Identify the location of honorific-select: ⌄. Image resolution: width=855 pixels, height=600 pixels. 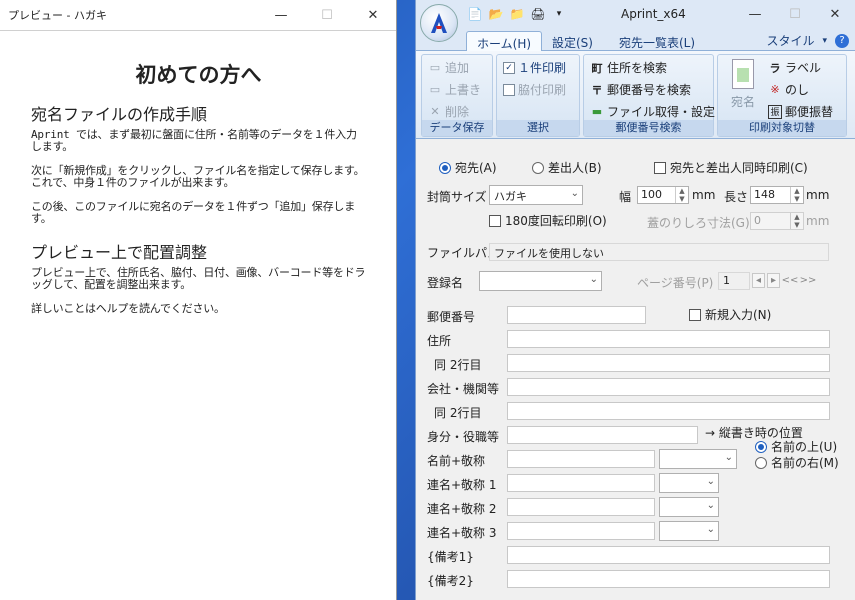
(698, 459).